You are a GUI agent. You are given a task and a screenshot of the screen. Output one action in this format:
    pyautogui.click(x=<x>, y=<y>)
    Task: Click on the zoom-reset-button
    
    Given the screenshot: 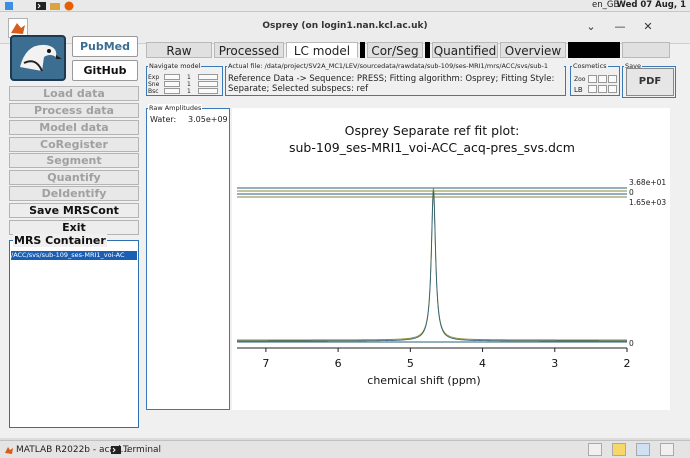 What is the action you would take?
    pyautogui.click(x=612, y=79)
    